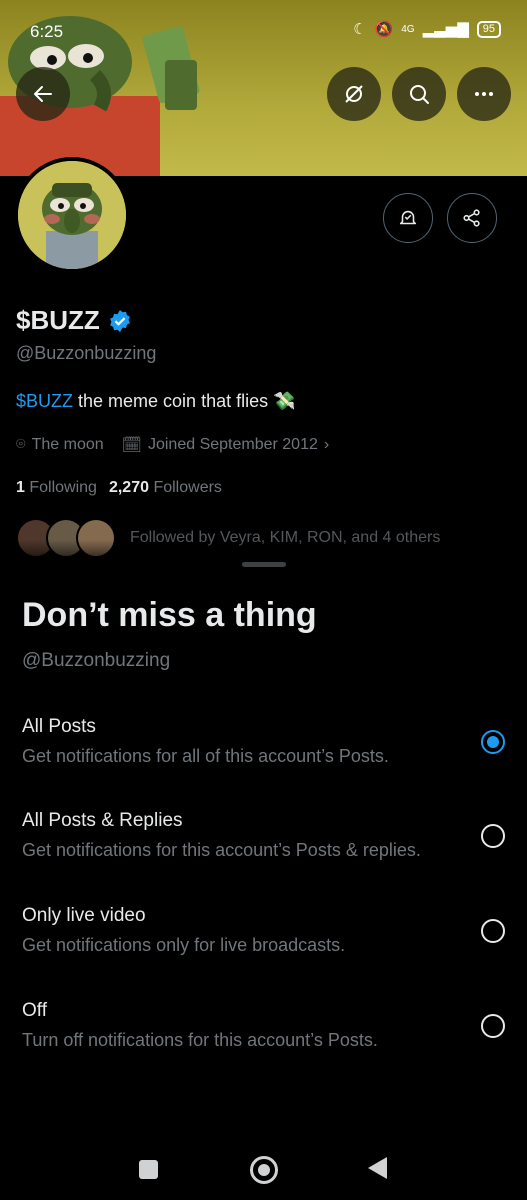 This screenshot has width=527, height=1200. Describe the element at coordinates (34, 1010) in the screenshot. I see `option-title: Off` at that location.